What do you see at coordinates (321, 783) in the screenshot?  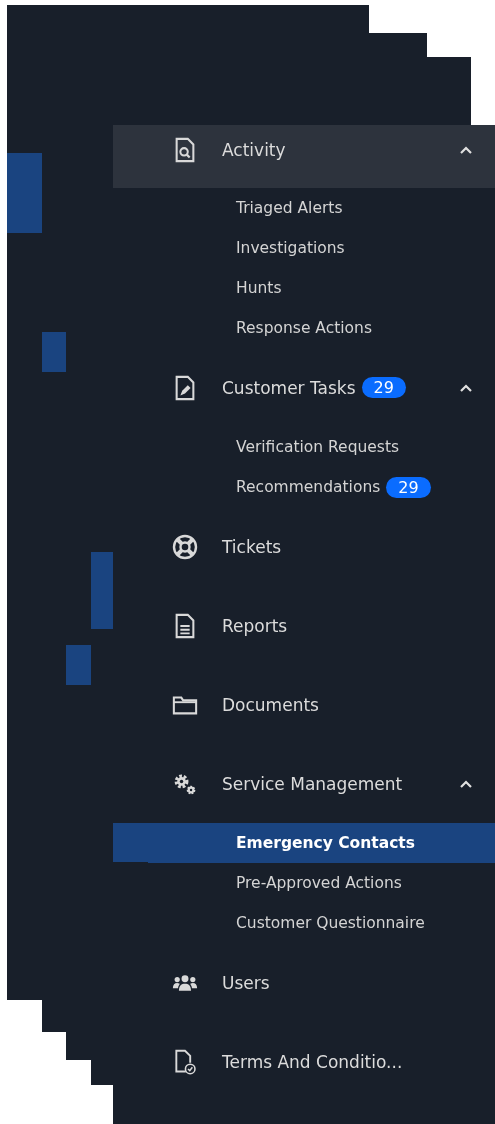 I see `nav-item: Service Management` at bounding box center [321, 783].